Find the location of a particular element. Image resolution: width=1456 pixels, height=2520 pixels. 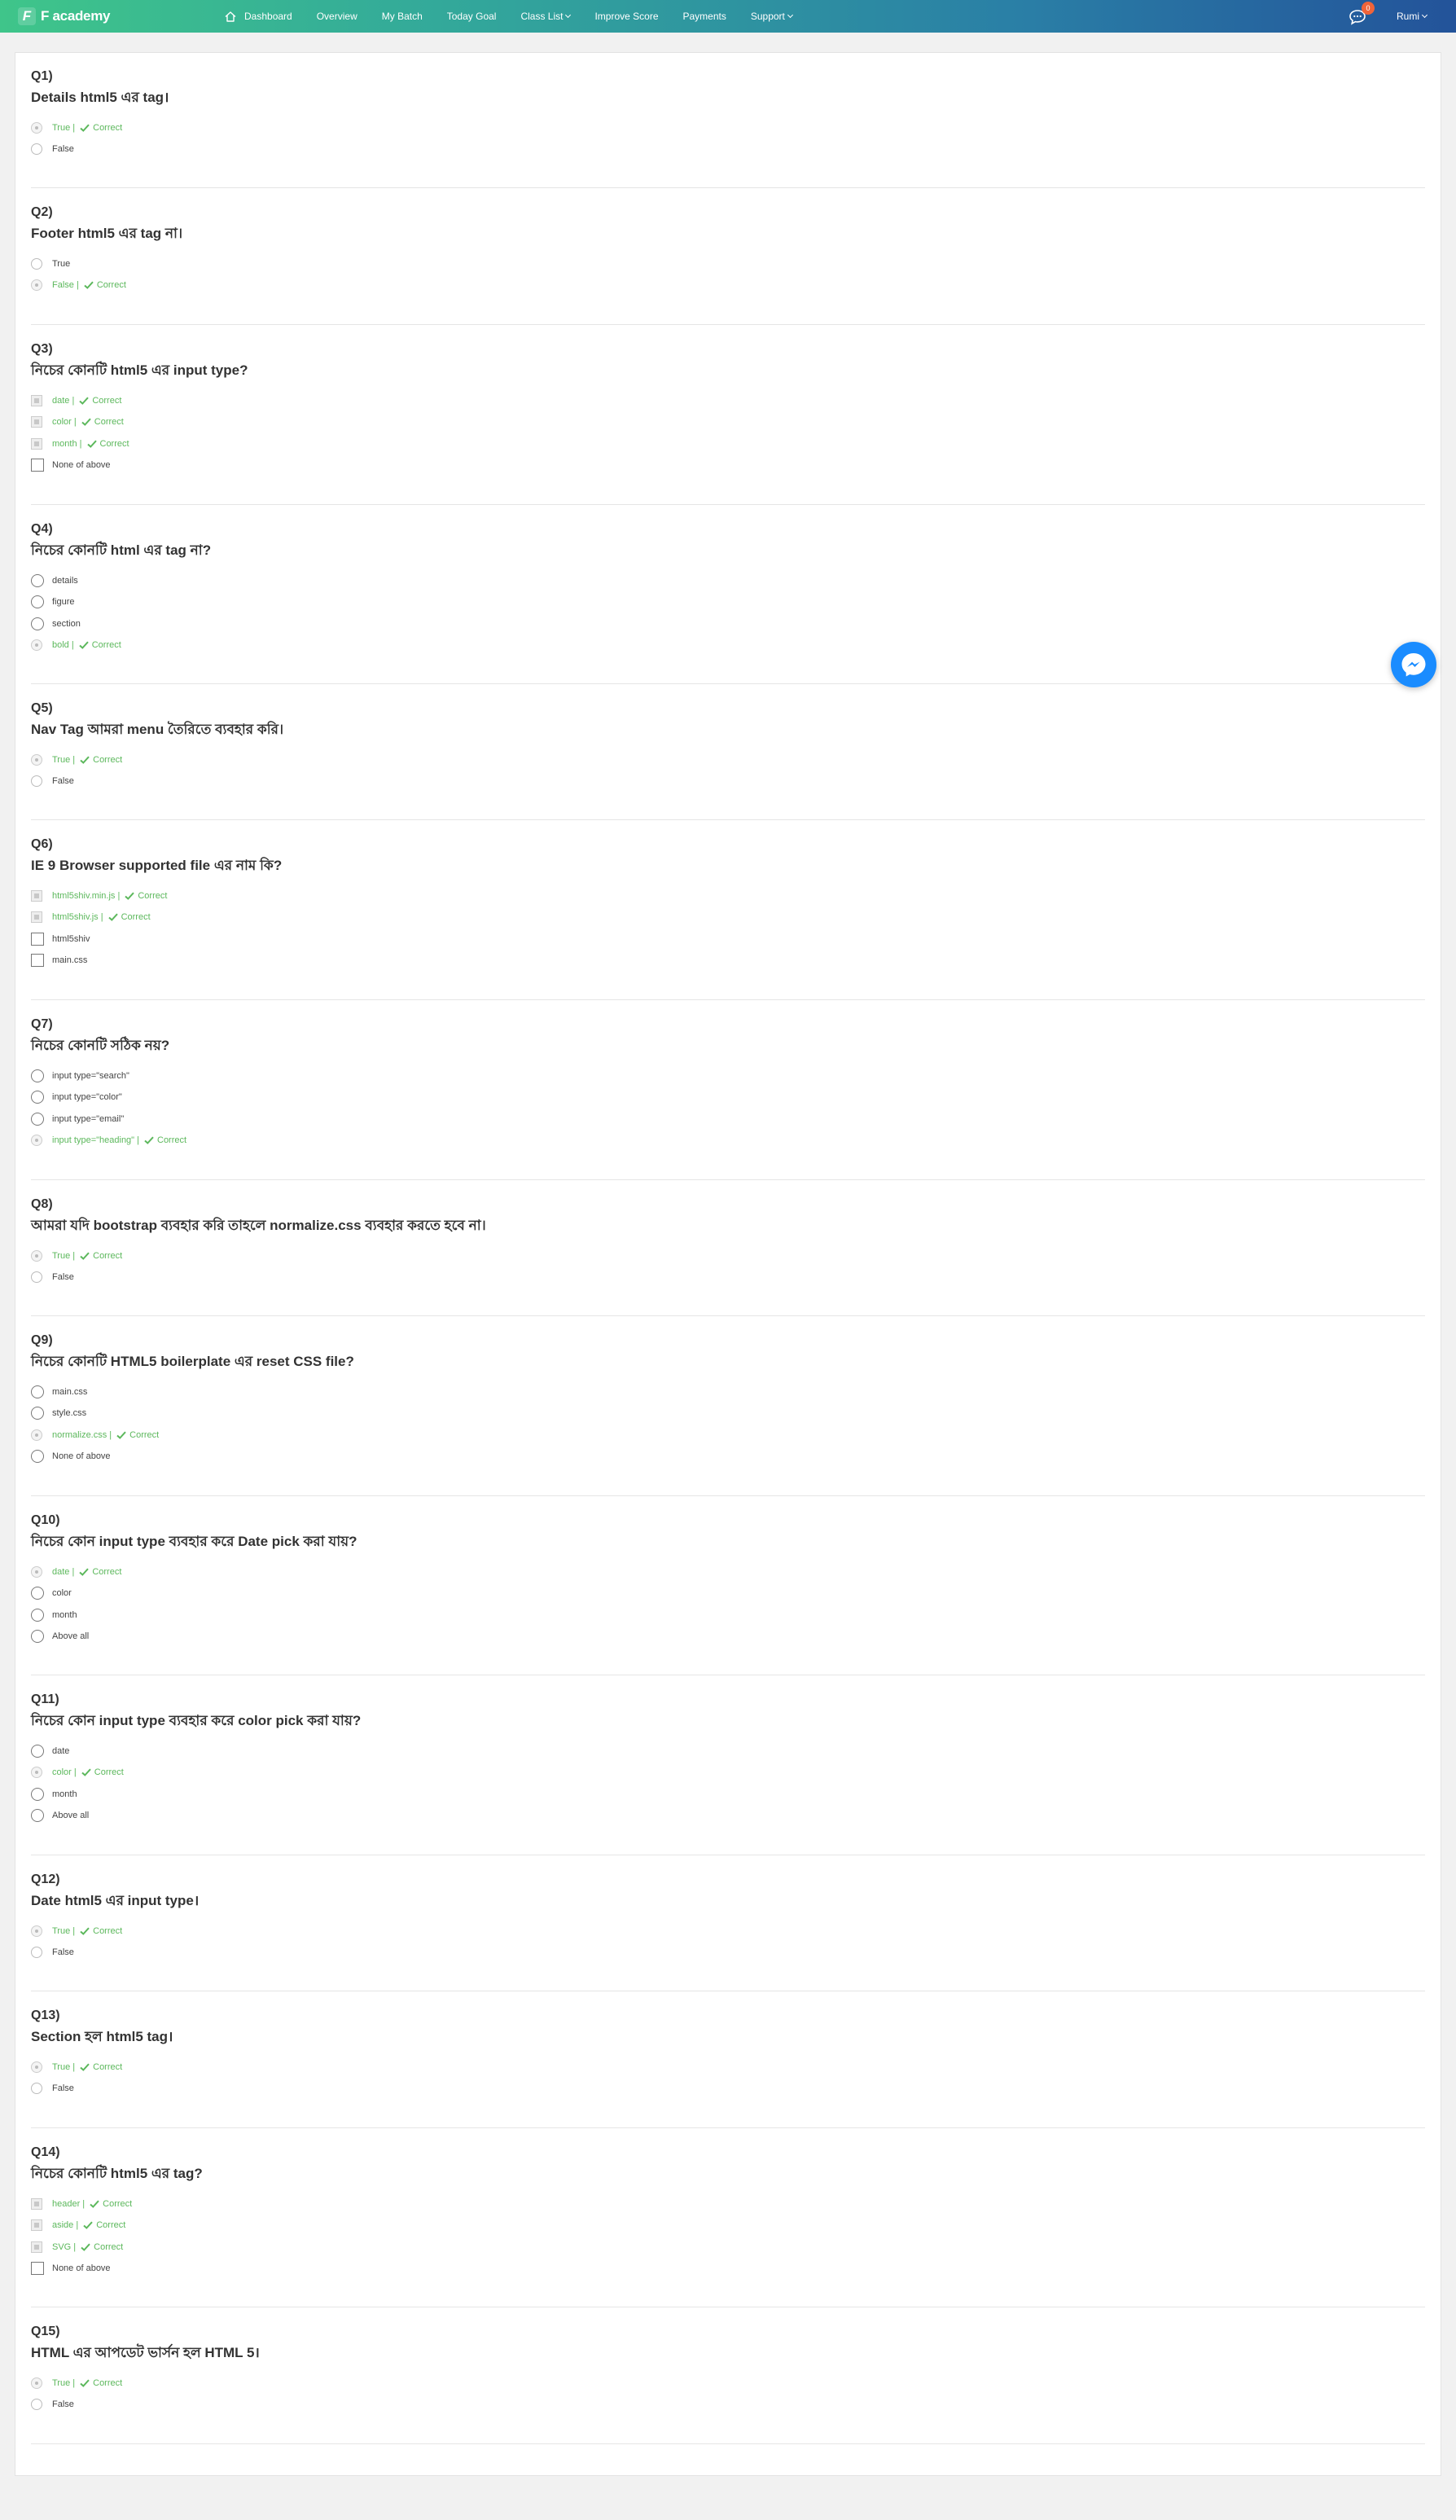

answer-option: html5shiv is located at coordinates (728, 939).